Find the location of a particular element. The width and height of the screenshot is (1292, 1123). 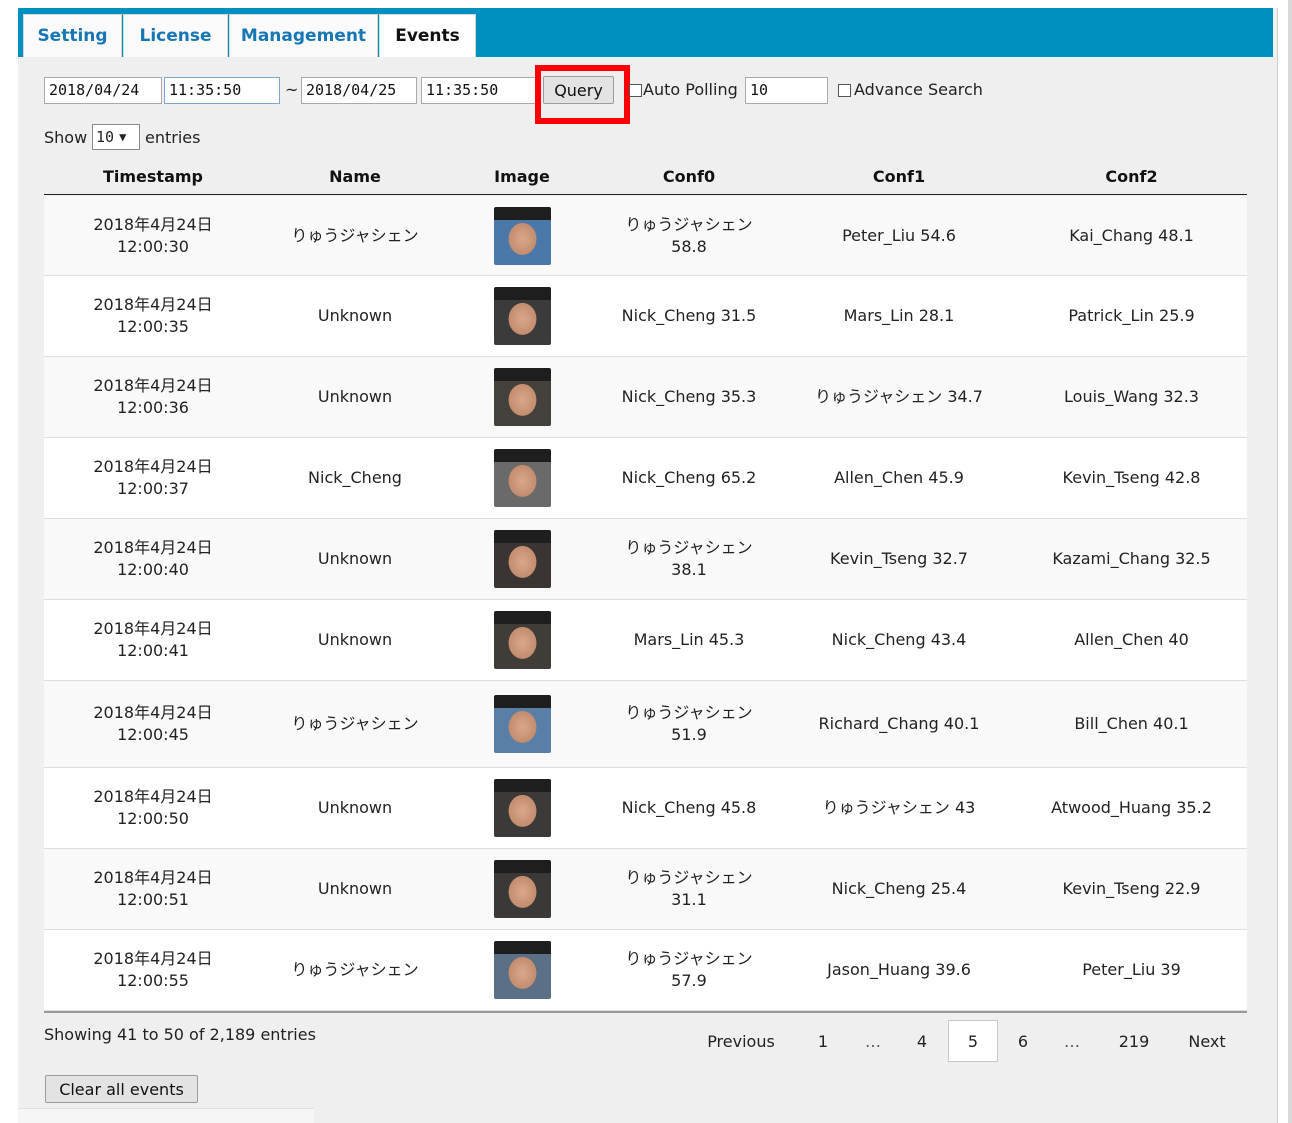

column-header-timestamp: Timestamp is located at coordinates (153, 176).